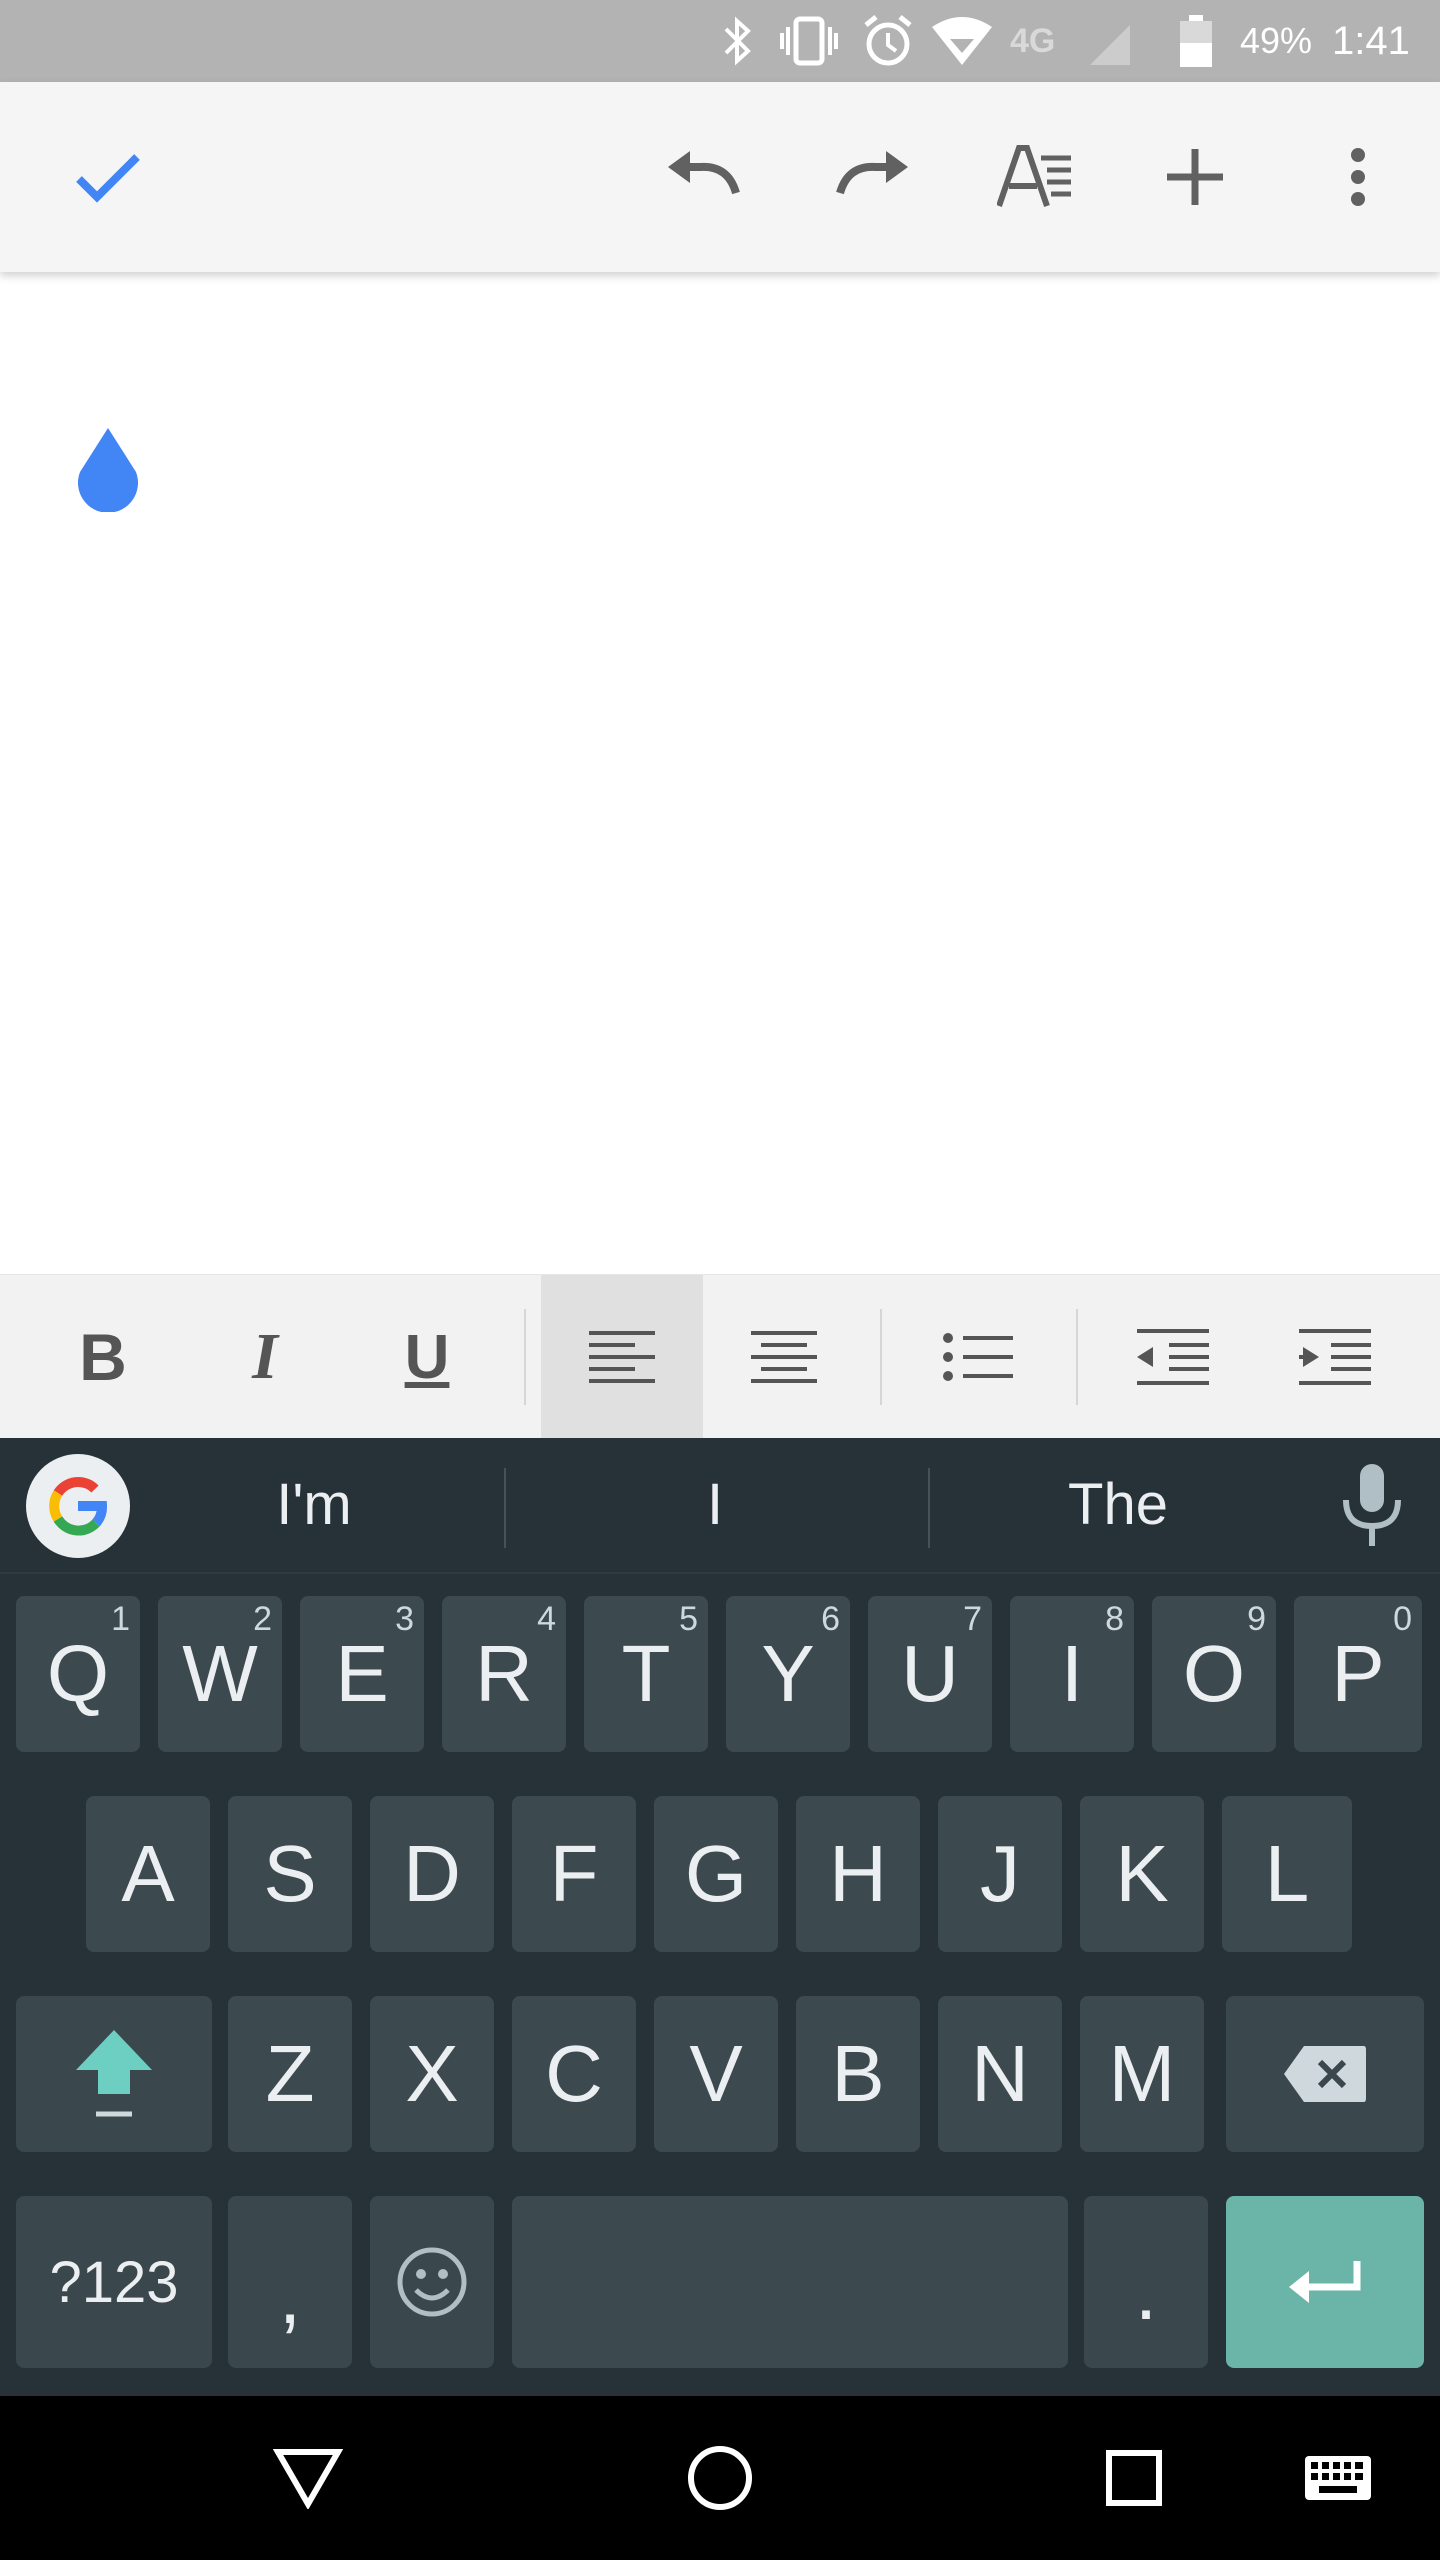 The width and height of the screenshot is (1440, 2560). I want to click on key-m: M, so click(1142, 2074).